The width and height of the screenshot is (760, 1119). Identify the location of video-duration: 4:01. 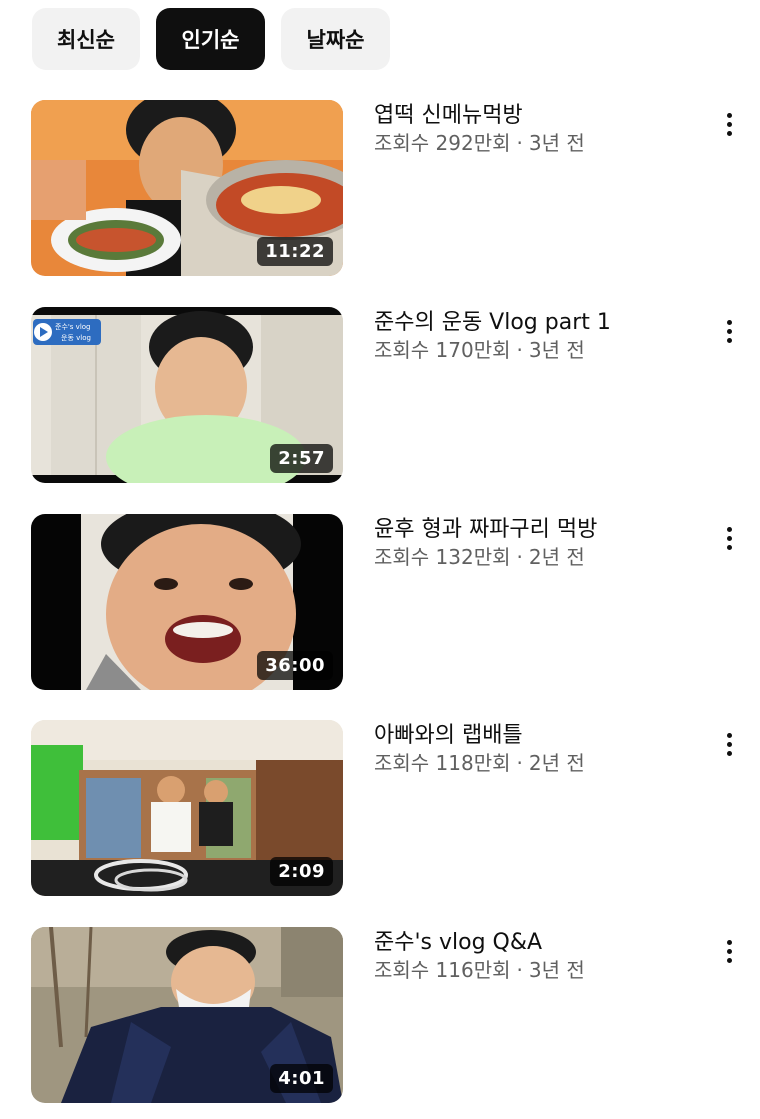
(301, 1078).